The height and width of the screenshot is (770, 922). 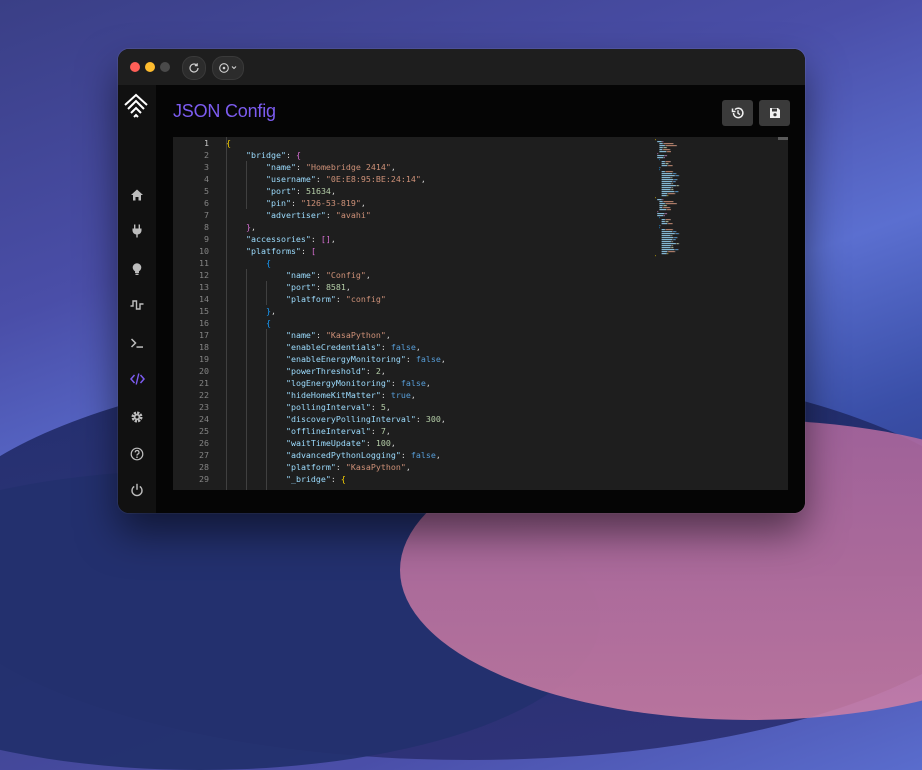 What do you see at coordinates (436, 347) in the screenshot?
I see `code-line: "enableCredentials": false,` at bounding box center [436, 347].